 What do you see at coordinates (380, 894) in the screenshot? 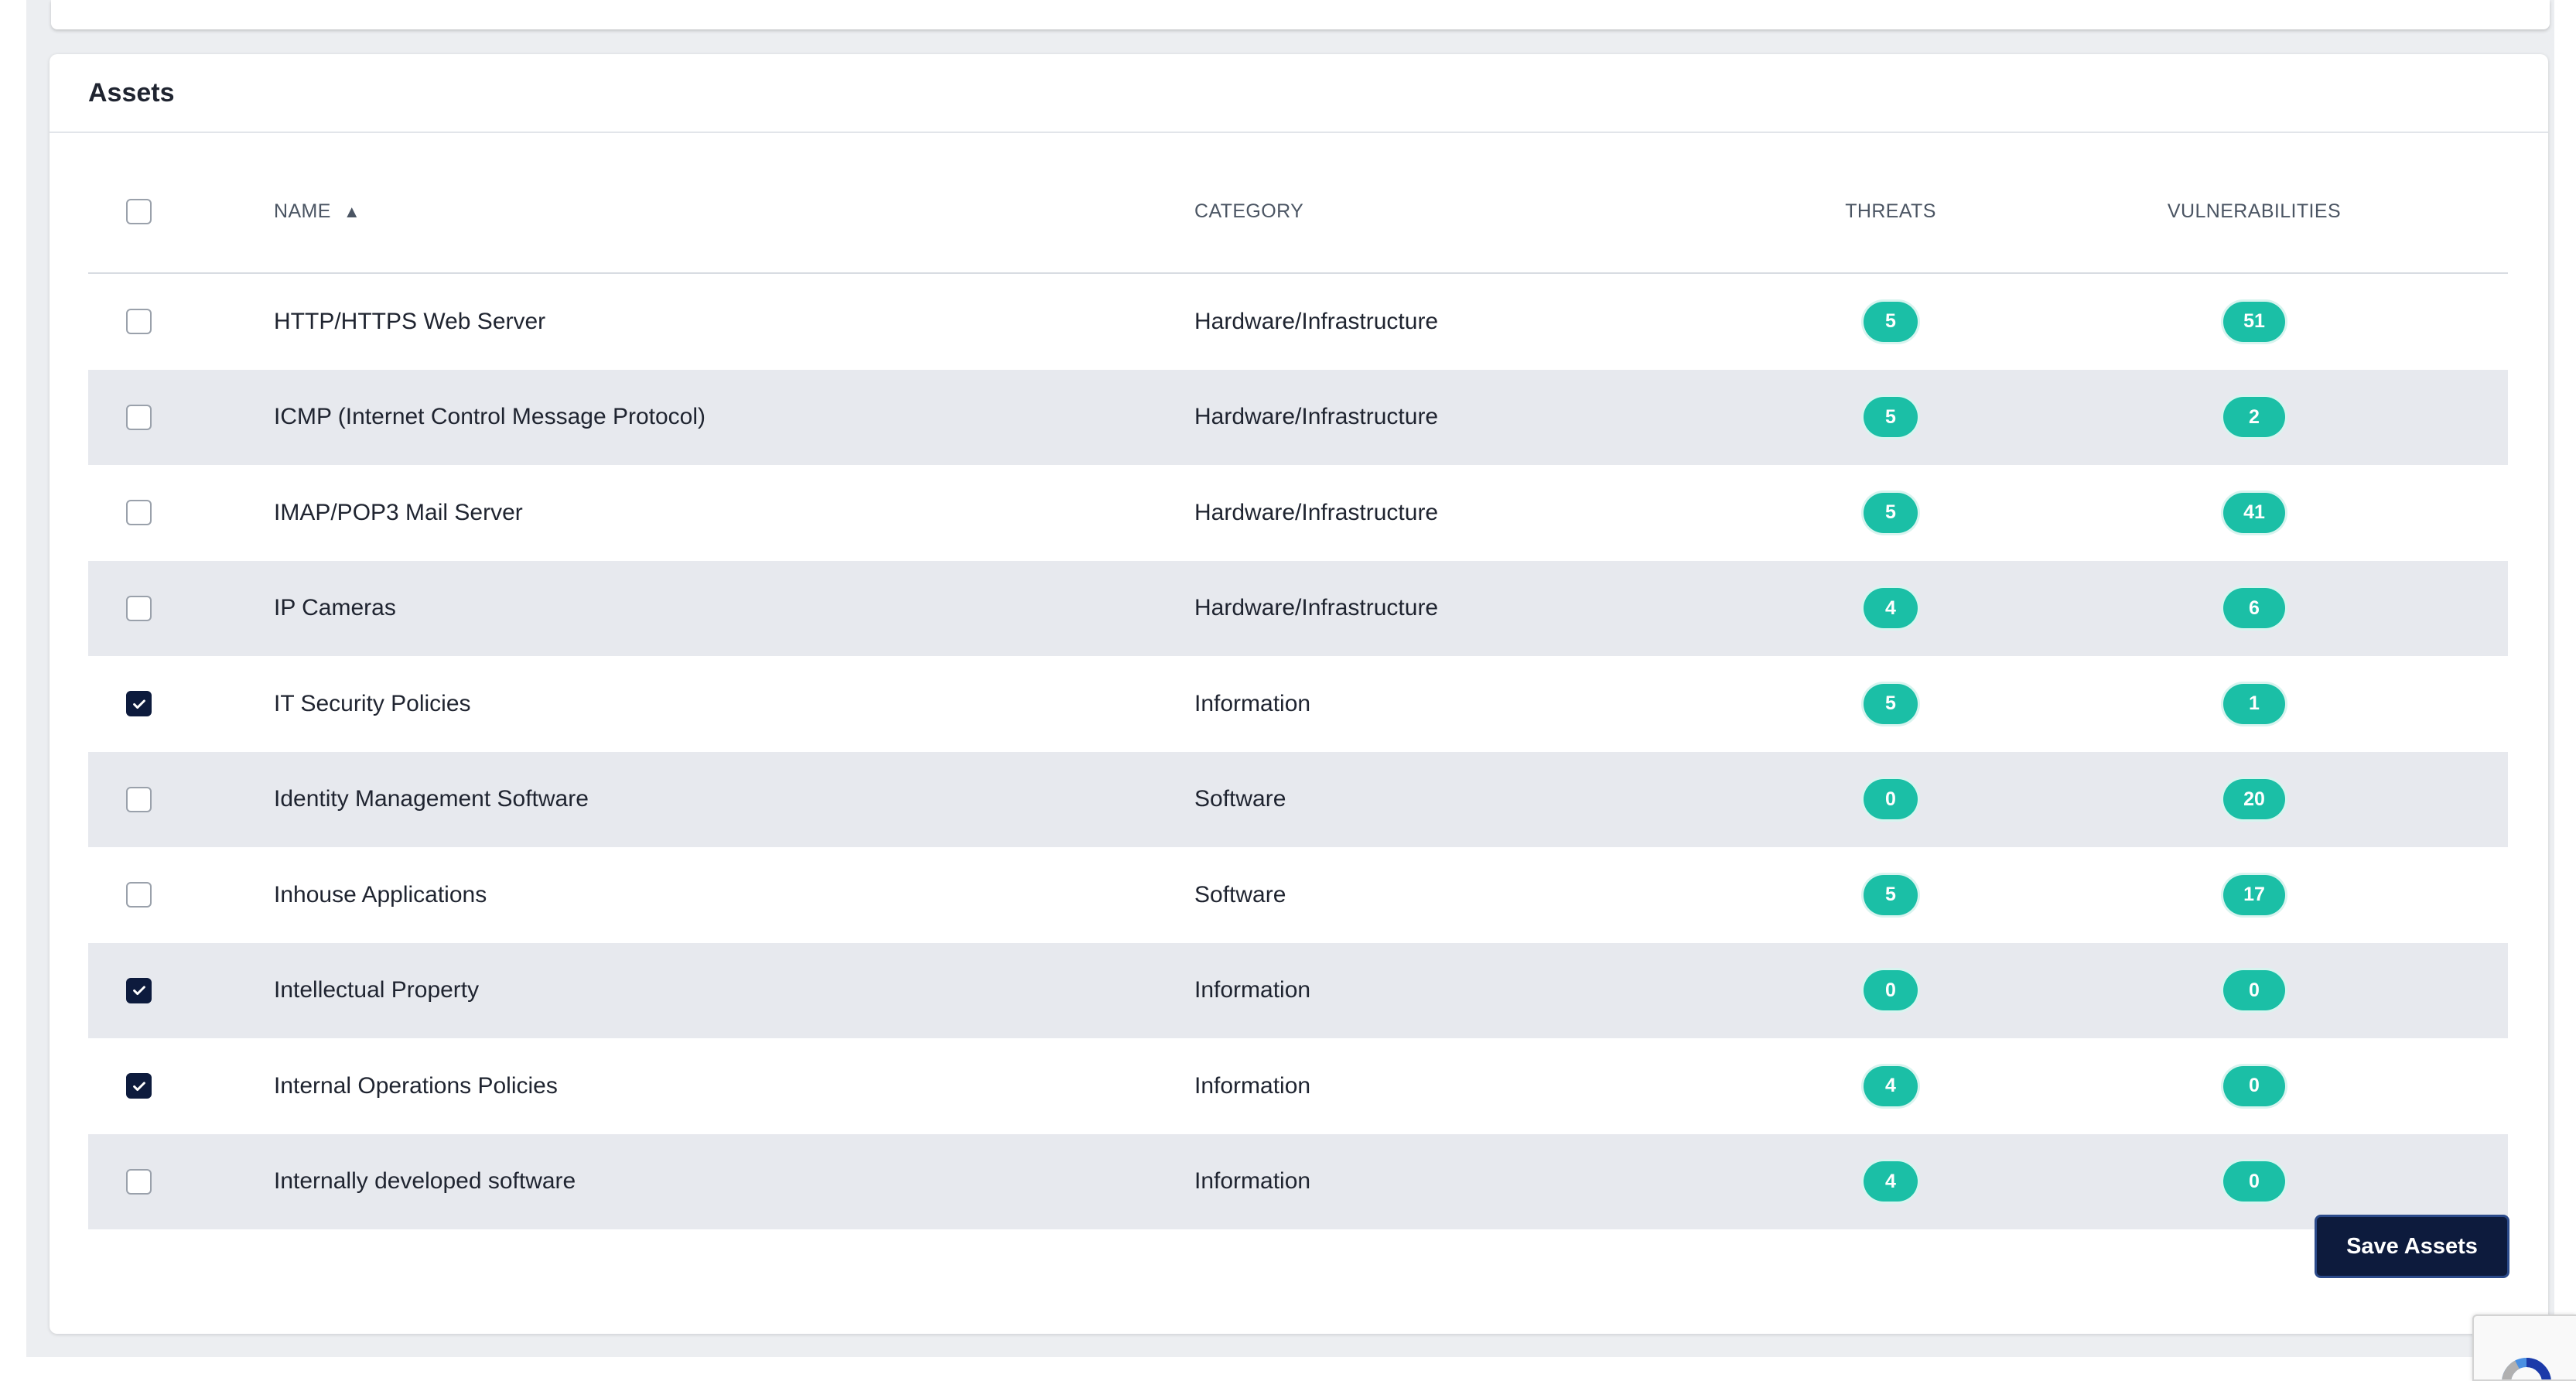
I see `asset-name: Inhouse Applications` at bounding box center [380, 894].